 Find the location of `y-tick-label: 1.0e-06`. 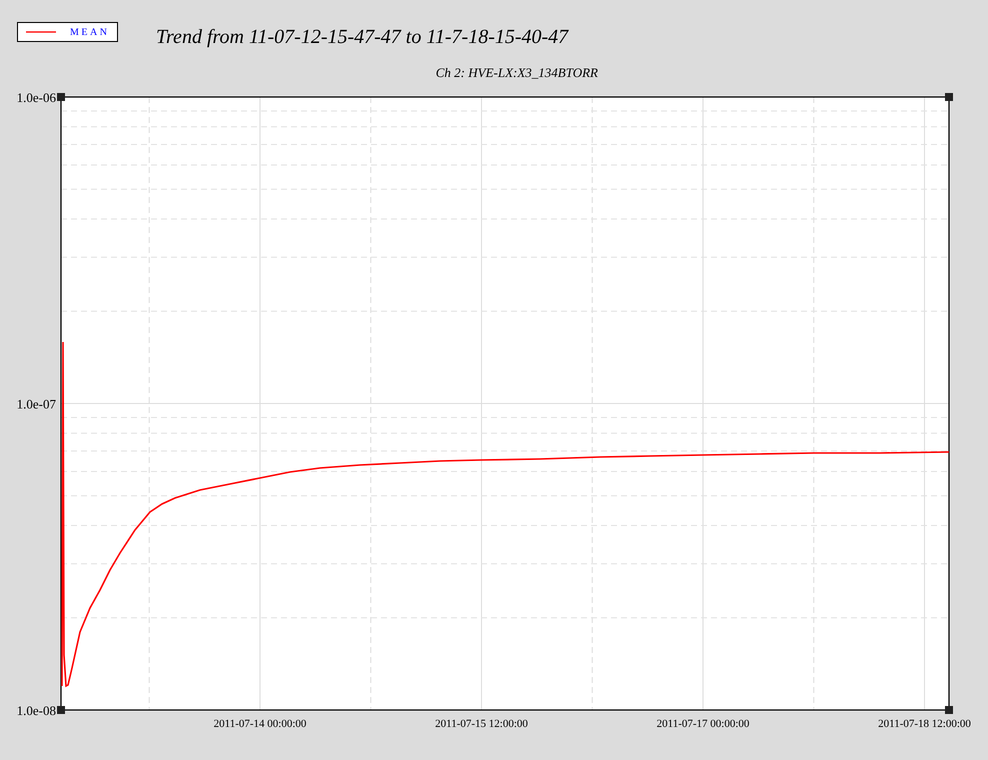

y-tick-label: 1.0e-06 is located at coordinates (36, 97).